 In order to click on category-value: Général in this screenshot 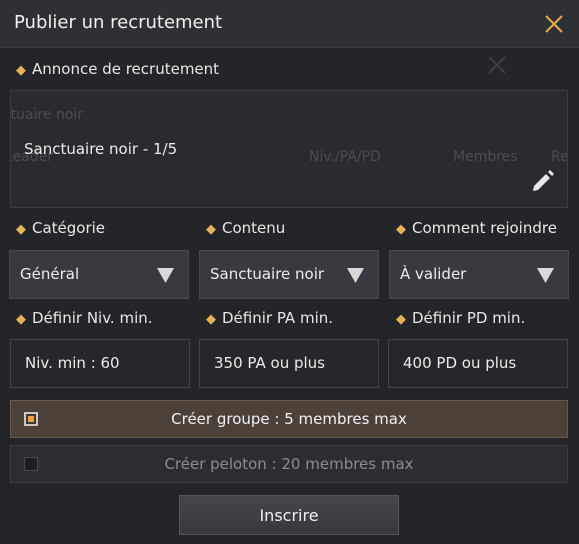, I will do `click(50, 274)`.